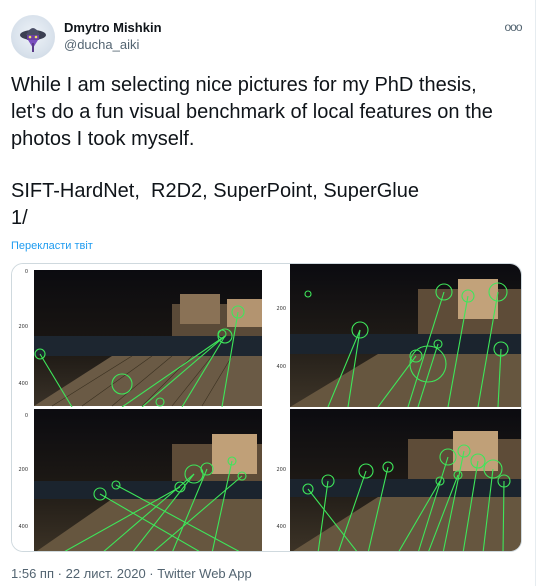  I want to click on tweet-line: photos I took myself., so click(103, 139).